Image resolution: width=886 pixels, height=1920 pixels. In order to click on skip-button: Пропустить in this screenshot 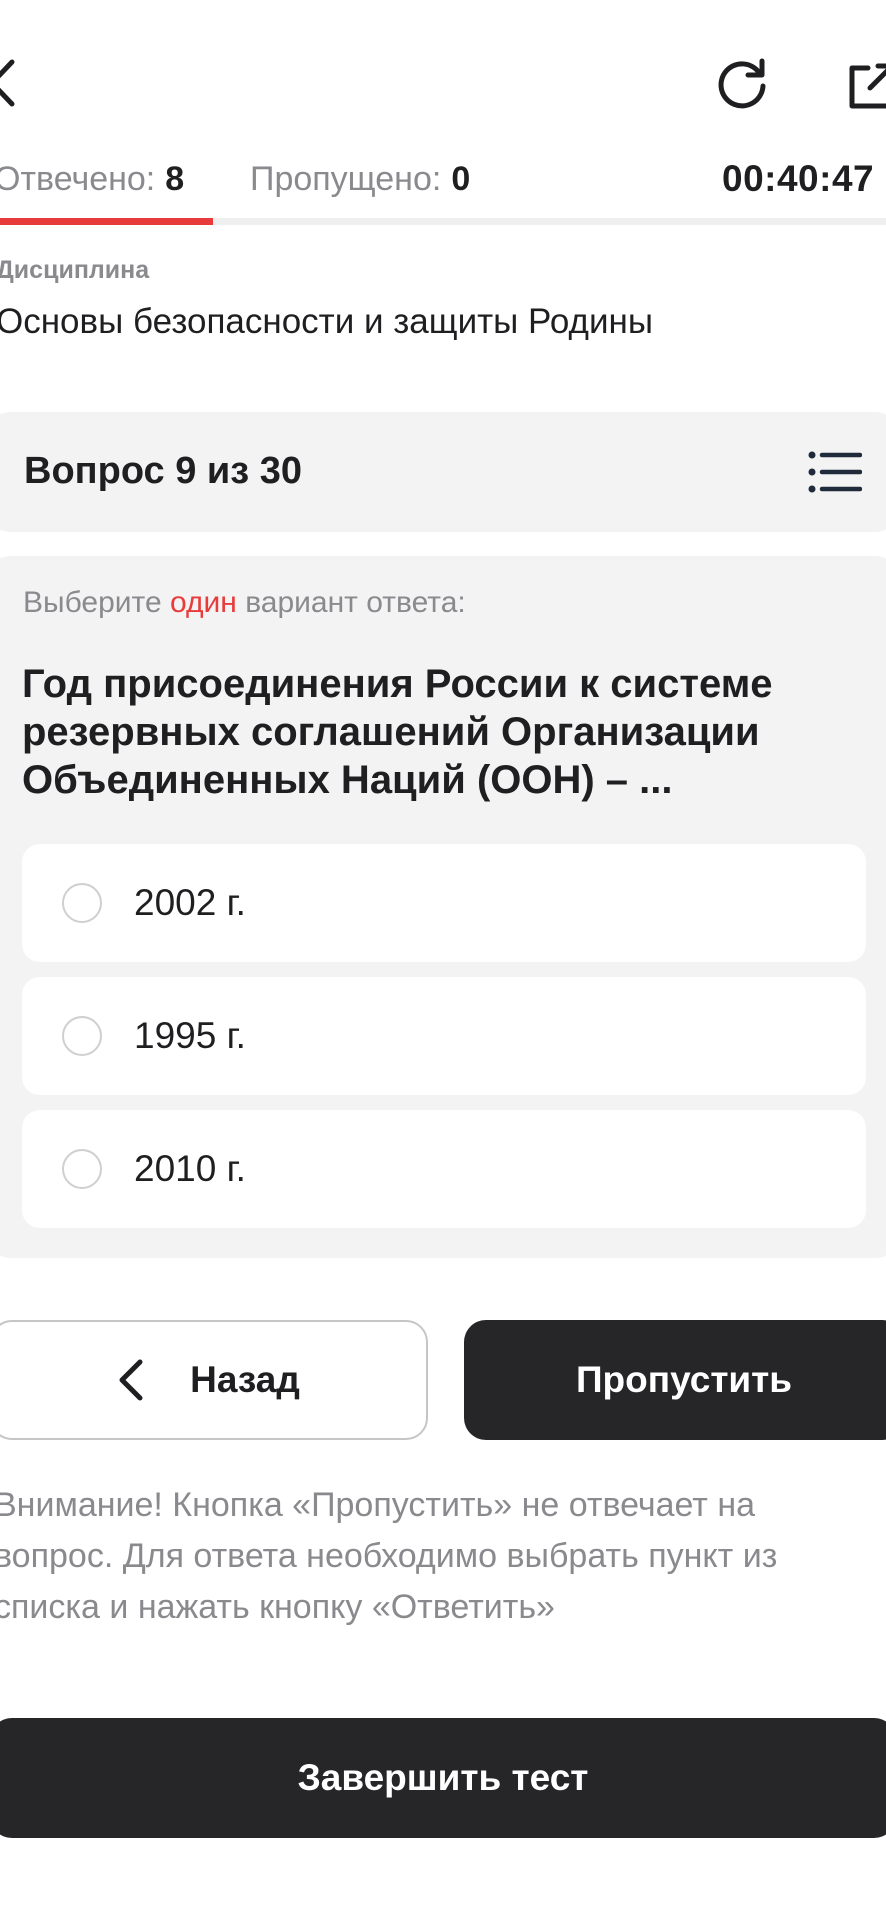, I will do `click(675, 1380)`.